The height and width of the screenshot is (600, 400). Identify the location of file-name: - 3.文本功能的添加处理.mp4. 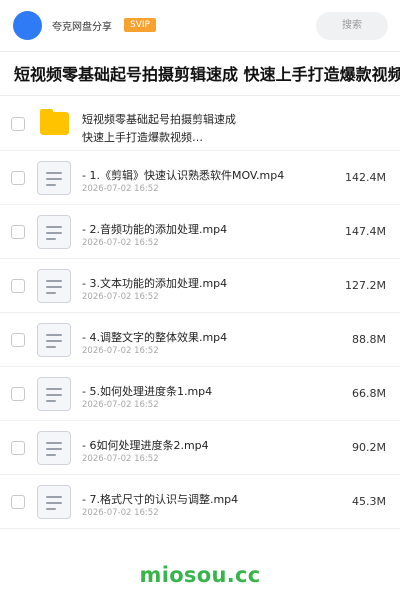
(155, 283).